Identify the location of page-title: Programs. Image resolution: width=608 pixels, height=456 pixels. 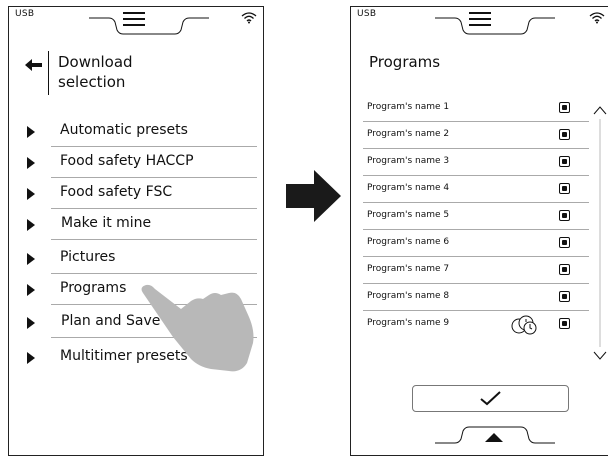
(405, 62).